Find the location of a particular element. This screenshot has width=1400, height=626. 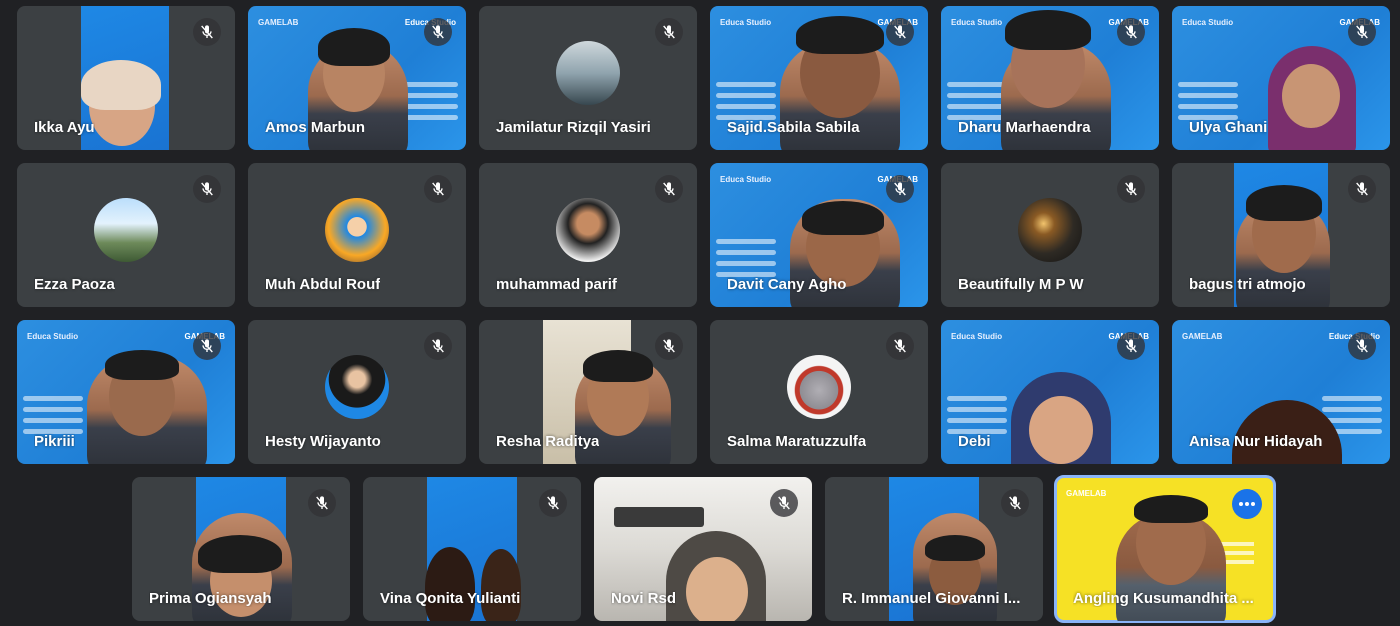

participant-tile: Hesty Wijayanto is located at coordinates (357, 392).